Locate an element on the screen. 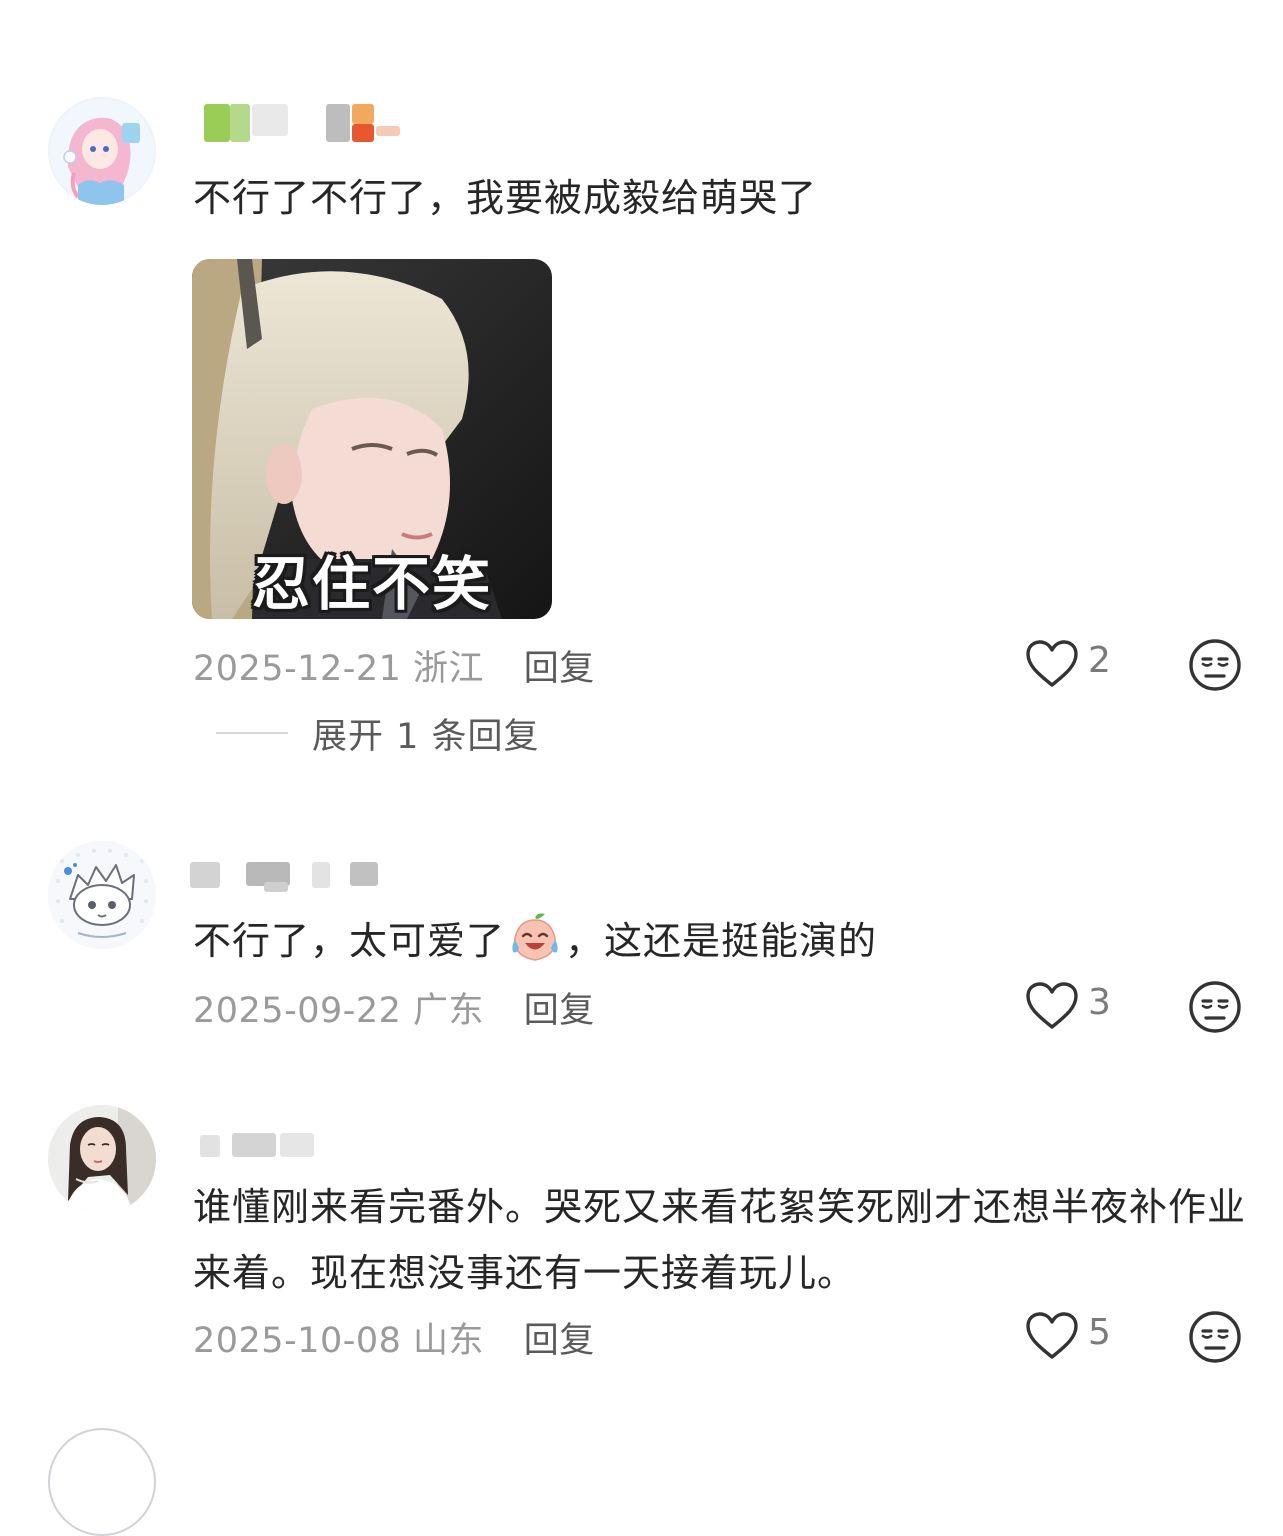  sticker-image: 忍住不笑 is located at coordinates (372, 439).